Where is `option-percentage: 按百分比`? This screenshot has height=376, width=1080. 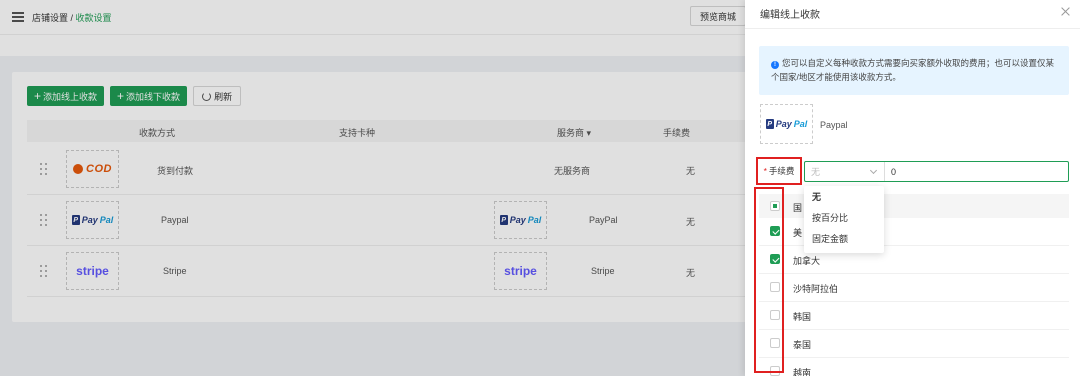
option-percentage: 按百分比 is located at coordinates (844, 217).